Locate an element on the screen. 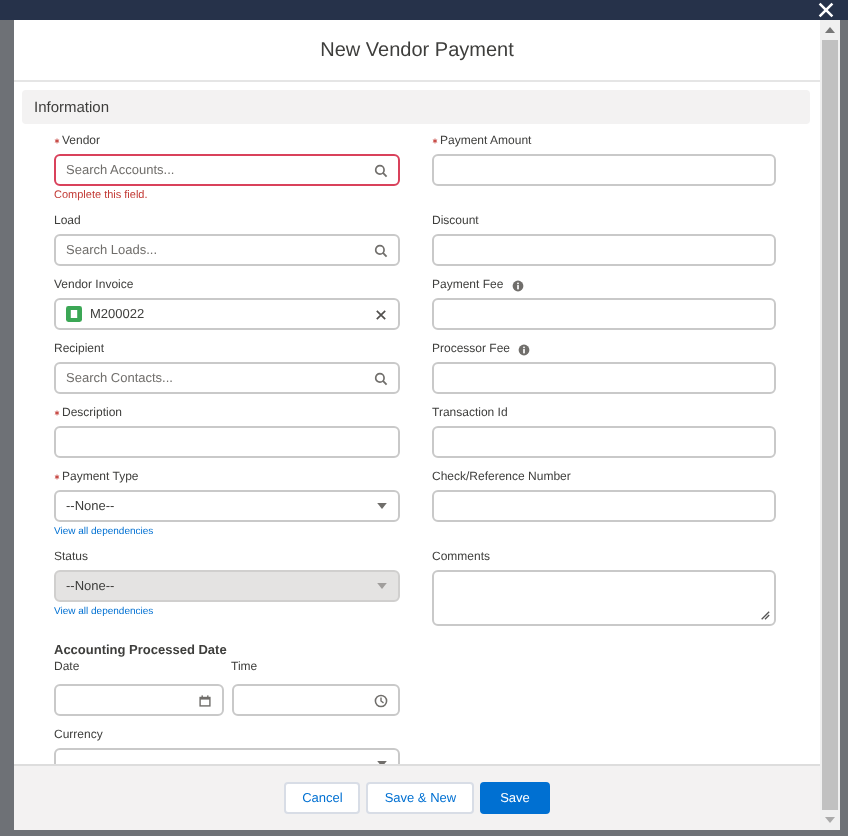  scroll-up-icon is located at coordinates (830, 30).